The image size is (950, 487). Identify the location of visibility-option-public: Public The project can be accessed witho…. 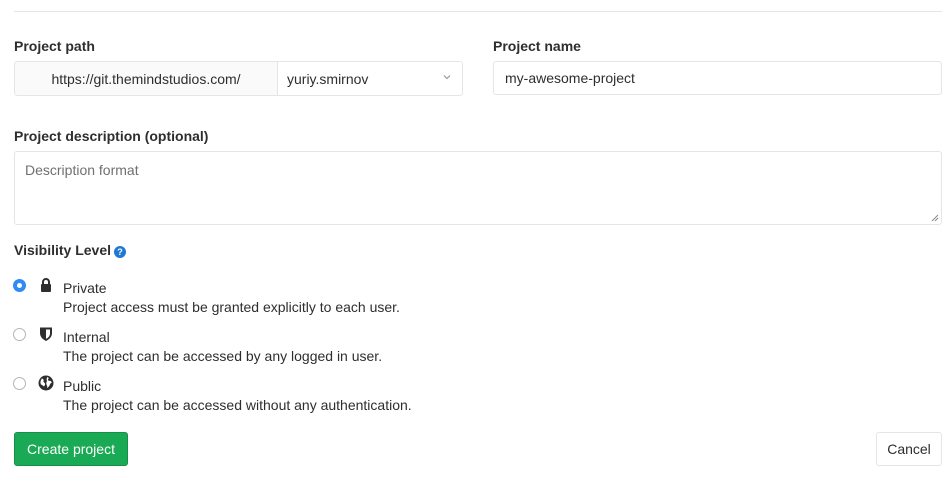
(313, 396).